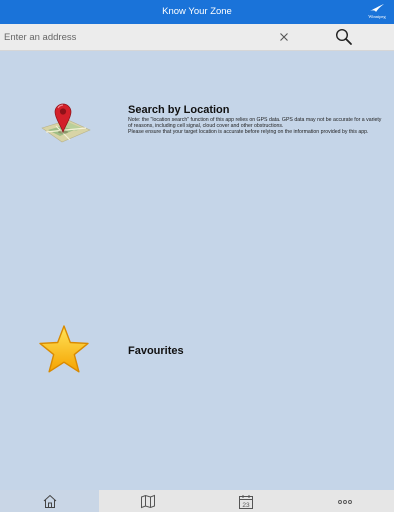 Image resolution: width=394 pixels, height=512 pixels. I want to click on star-icon, so click(64, 349).